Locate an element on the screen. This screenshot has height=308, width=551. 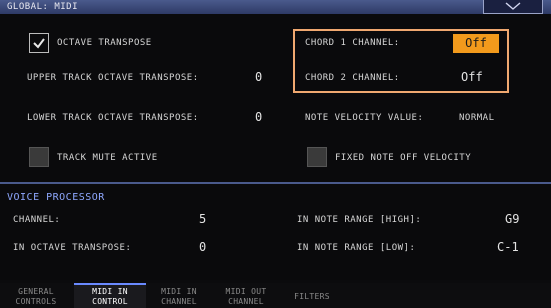
track-mute-label: TRACK MUTE ACTIVE is located at coordinates (107, 158).